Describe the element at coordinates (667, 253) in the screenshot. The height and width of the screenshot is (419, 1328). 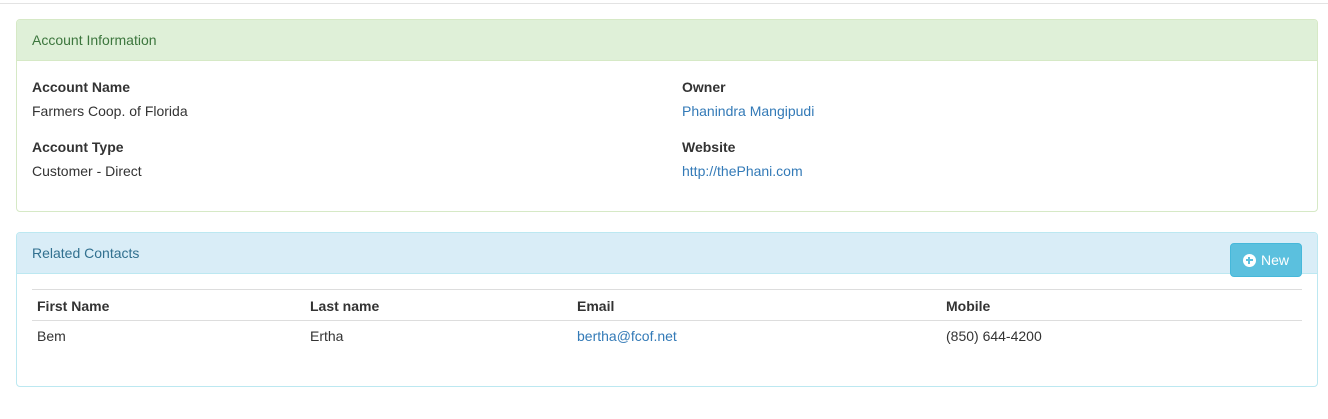
I see `related-contacts-heading: Related Contacts` at that location.